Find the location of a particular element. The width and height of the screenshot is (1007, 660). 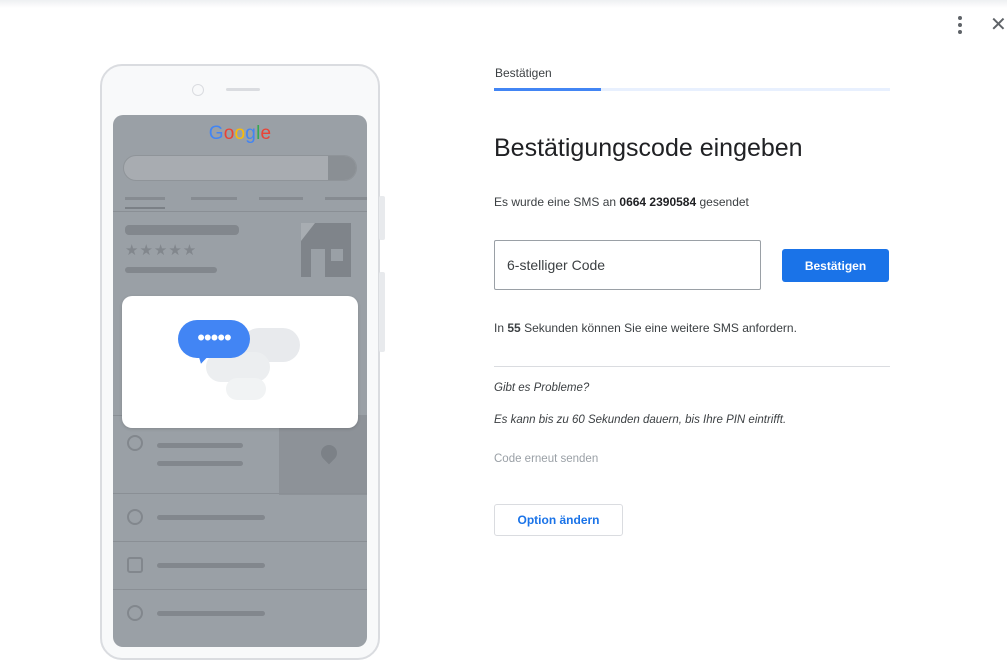

chat-bubble-icon: ••••• is located at coordinates (214, 339).